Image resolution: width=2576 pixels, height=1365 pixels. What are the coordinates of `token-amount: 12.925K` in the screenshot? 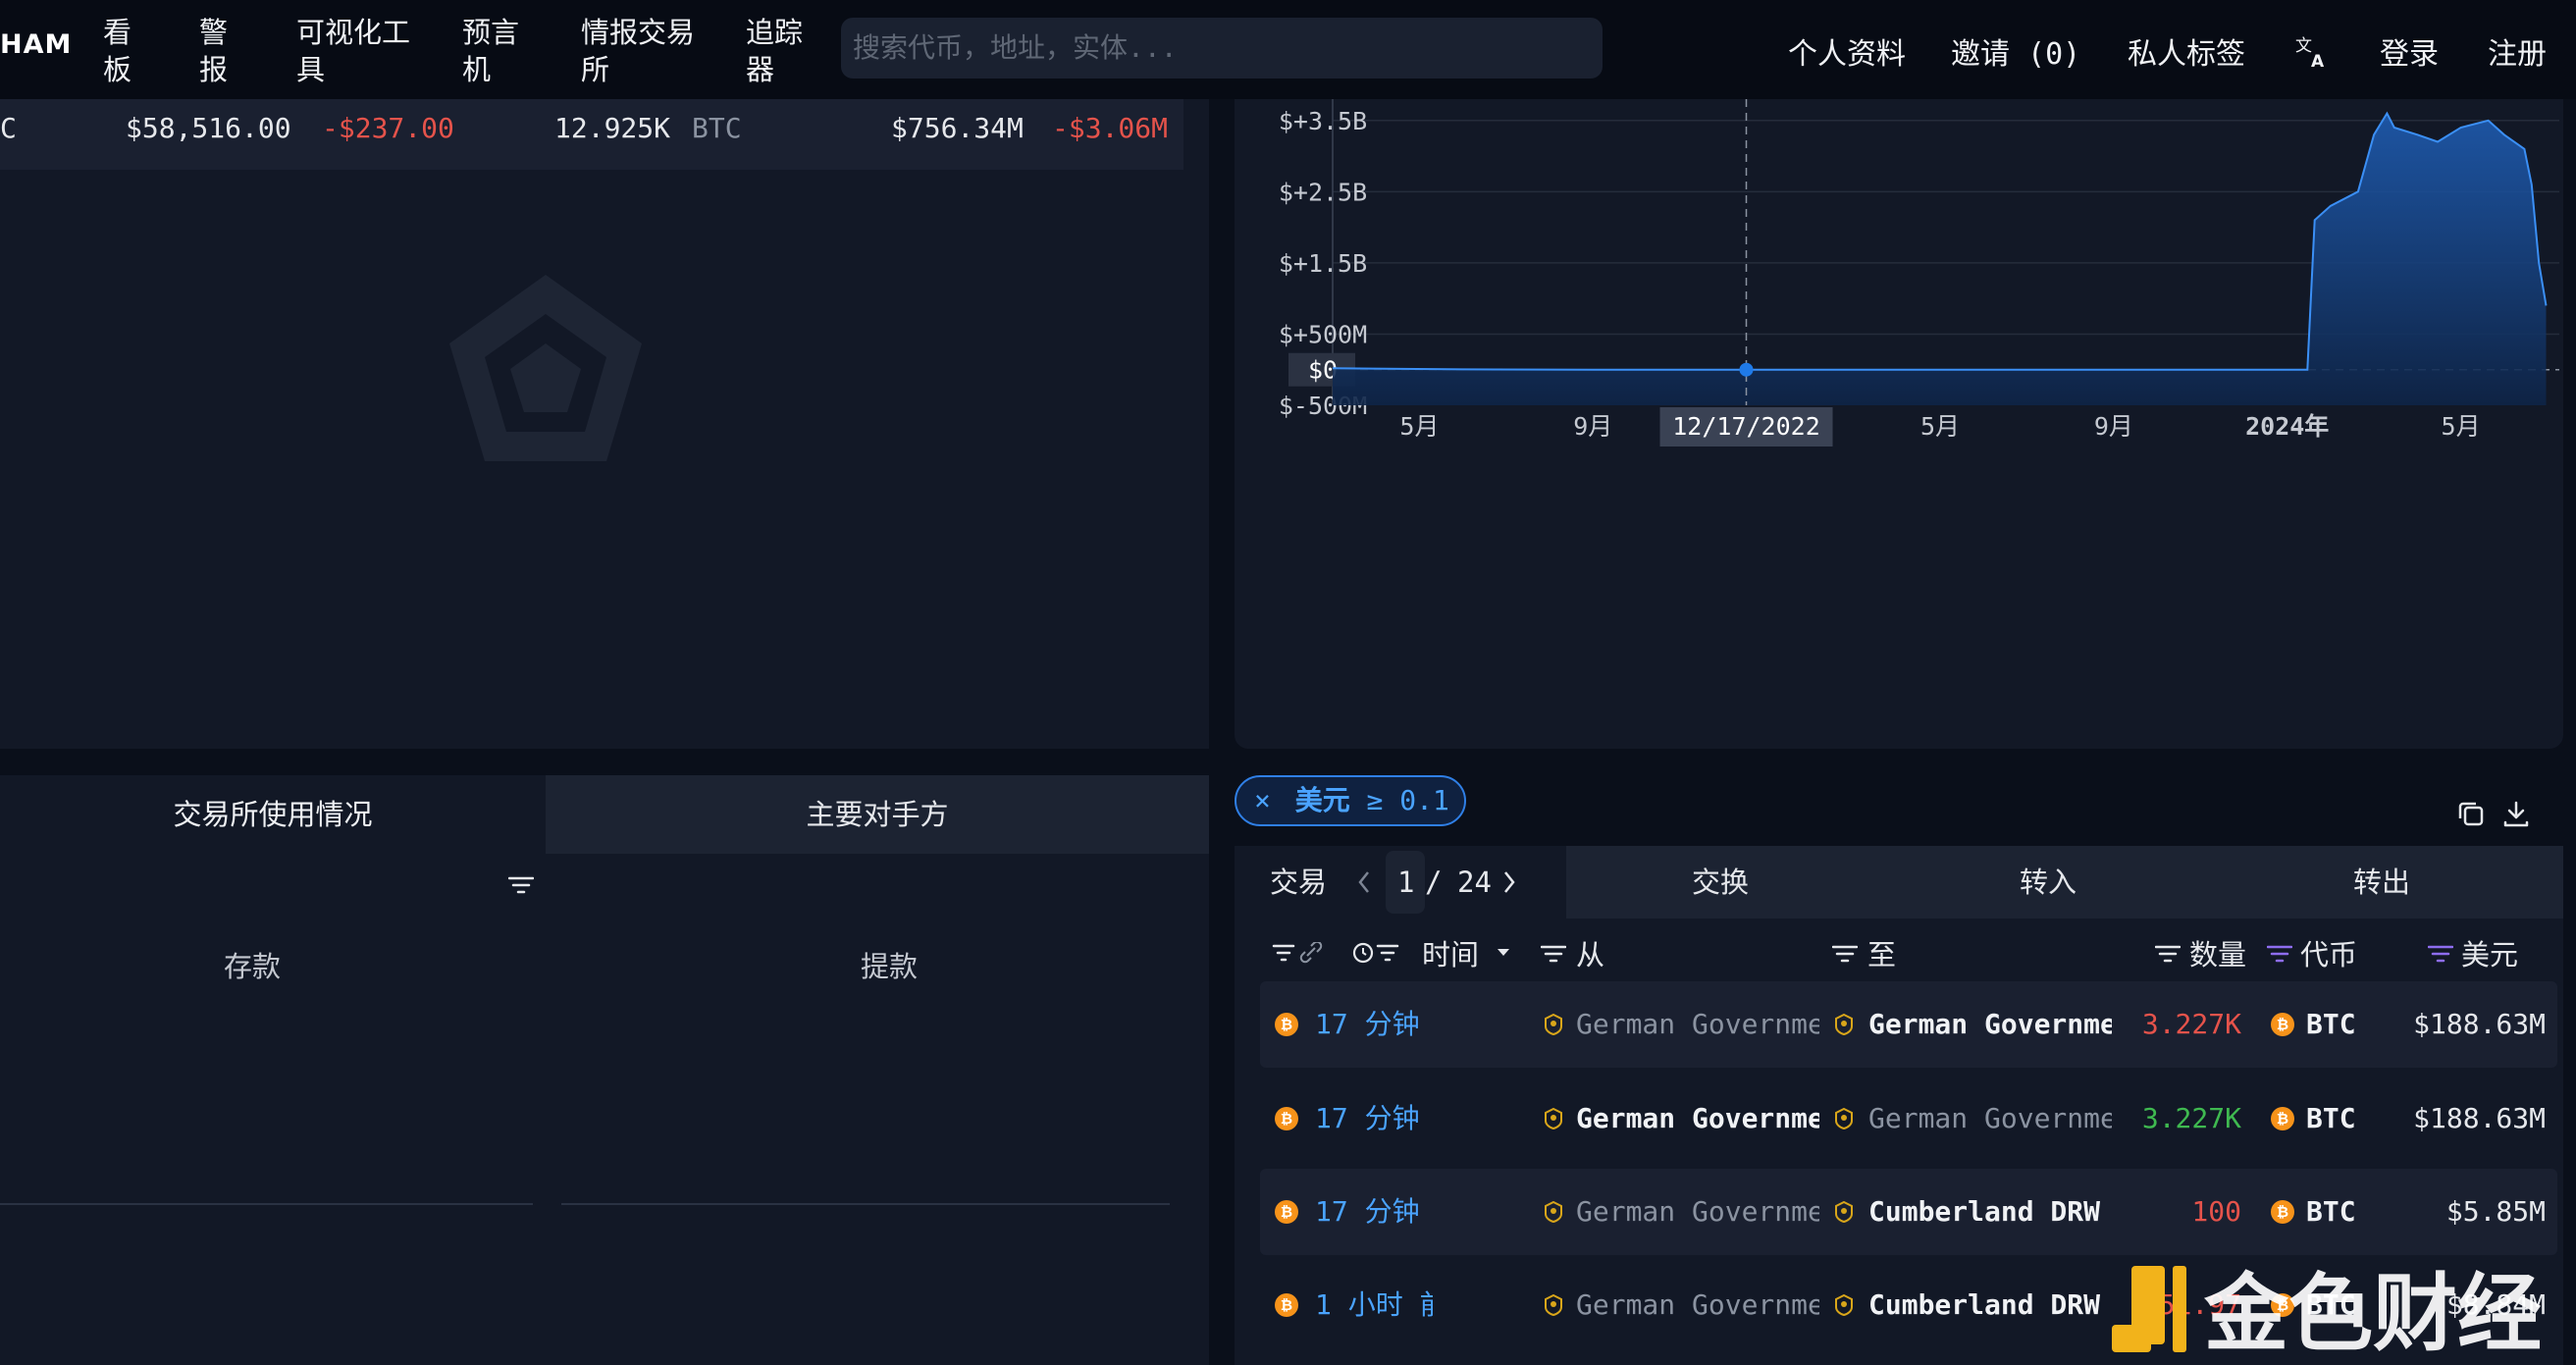 It's located at (612, 128).